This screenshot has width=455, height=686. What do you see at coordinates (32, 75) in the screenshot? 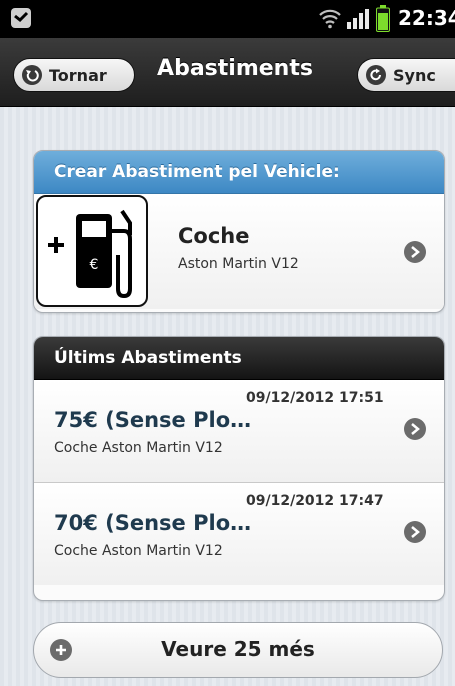
I see `back-arrow-icon` at bounding box center [32, 75].